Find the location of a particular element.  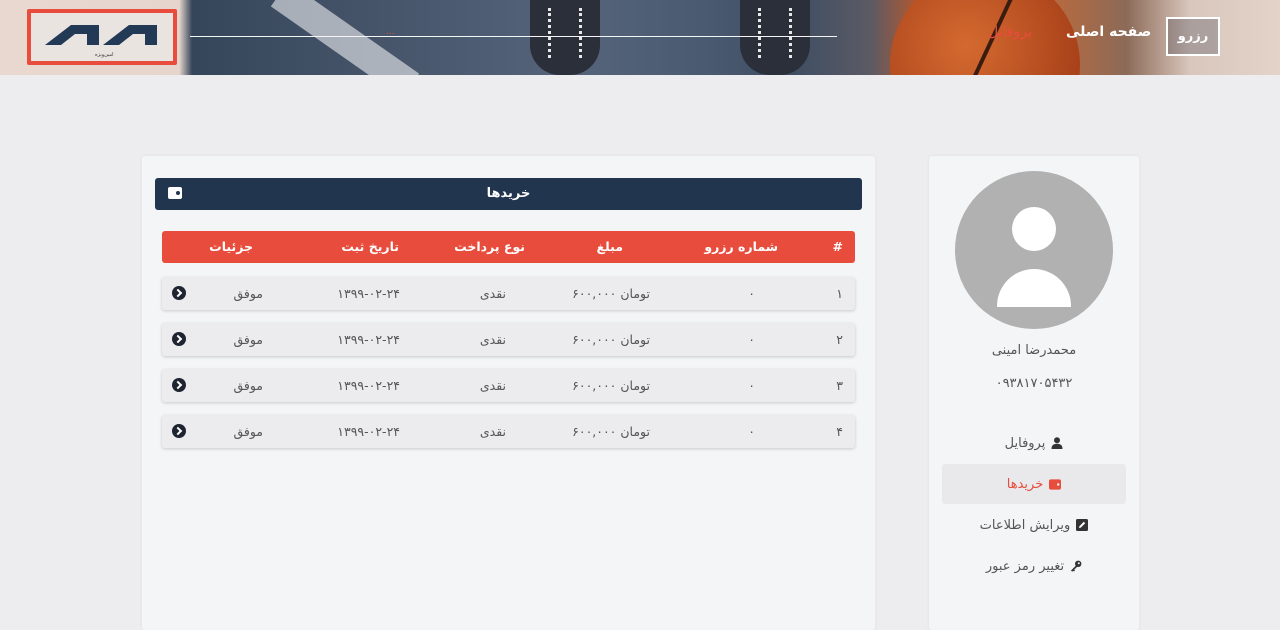

sidebar-item-profile: پروفایل is located at coordinates (1034, 443).